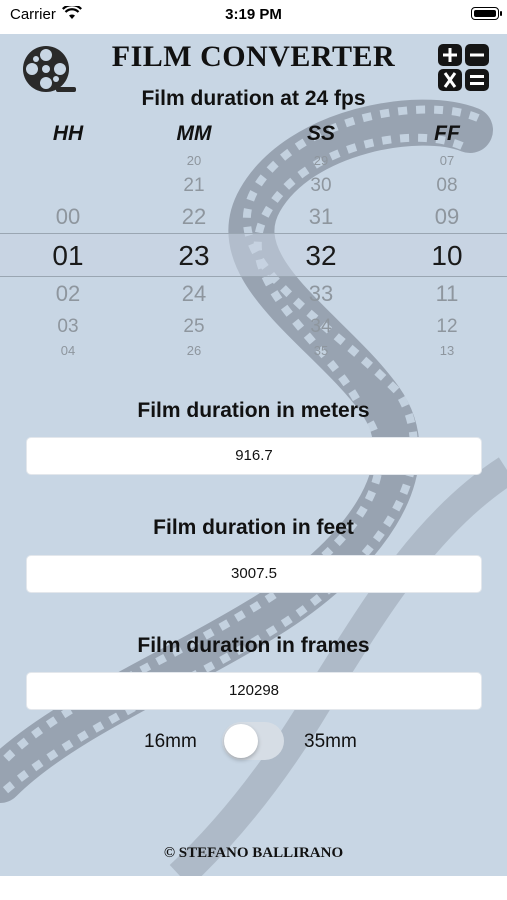  I want to click on picker-item: 02, so click(68, 293).